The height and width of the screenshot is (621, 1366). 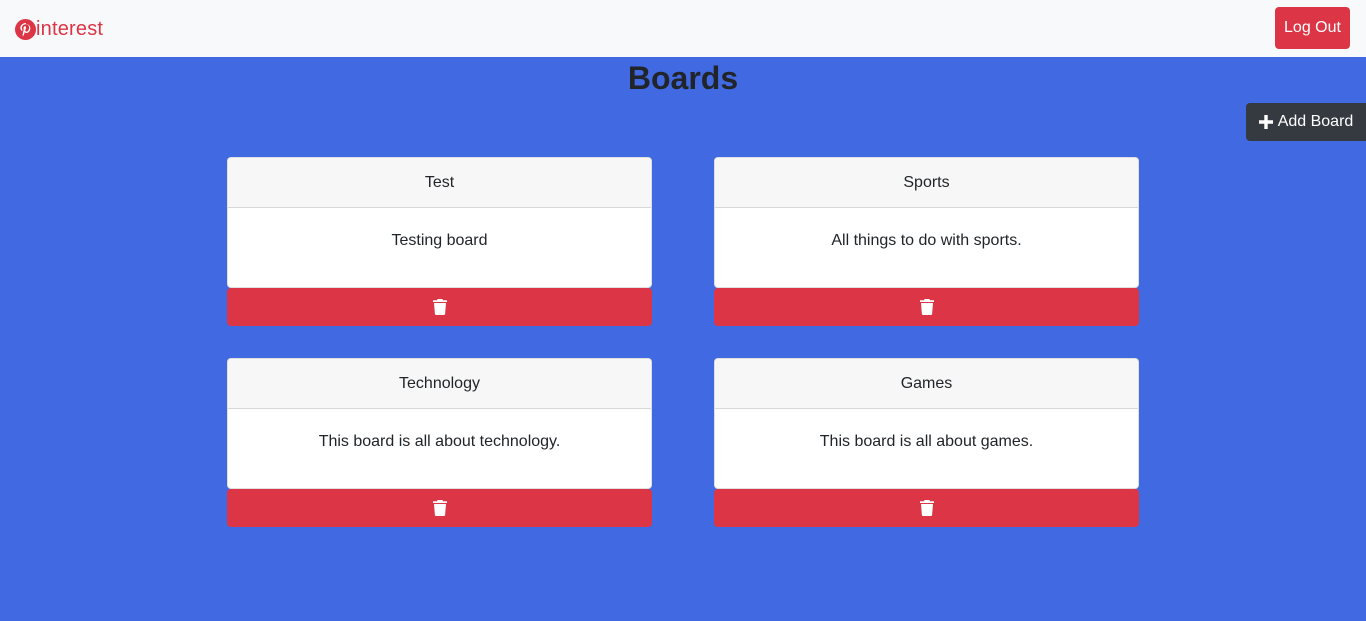 What do you see at coordinates (439, 384) in the screenshot?
I see `board-title: Technology` at bounding box center [439, 384].